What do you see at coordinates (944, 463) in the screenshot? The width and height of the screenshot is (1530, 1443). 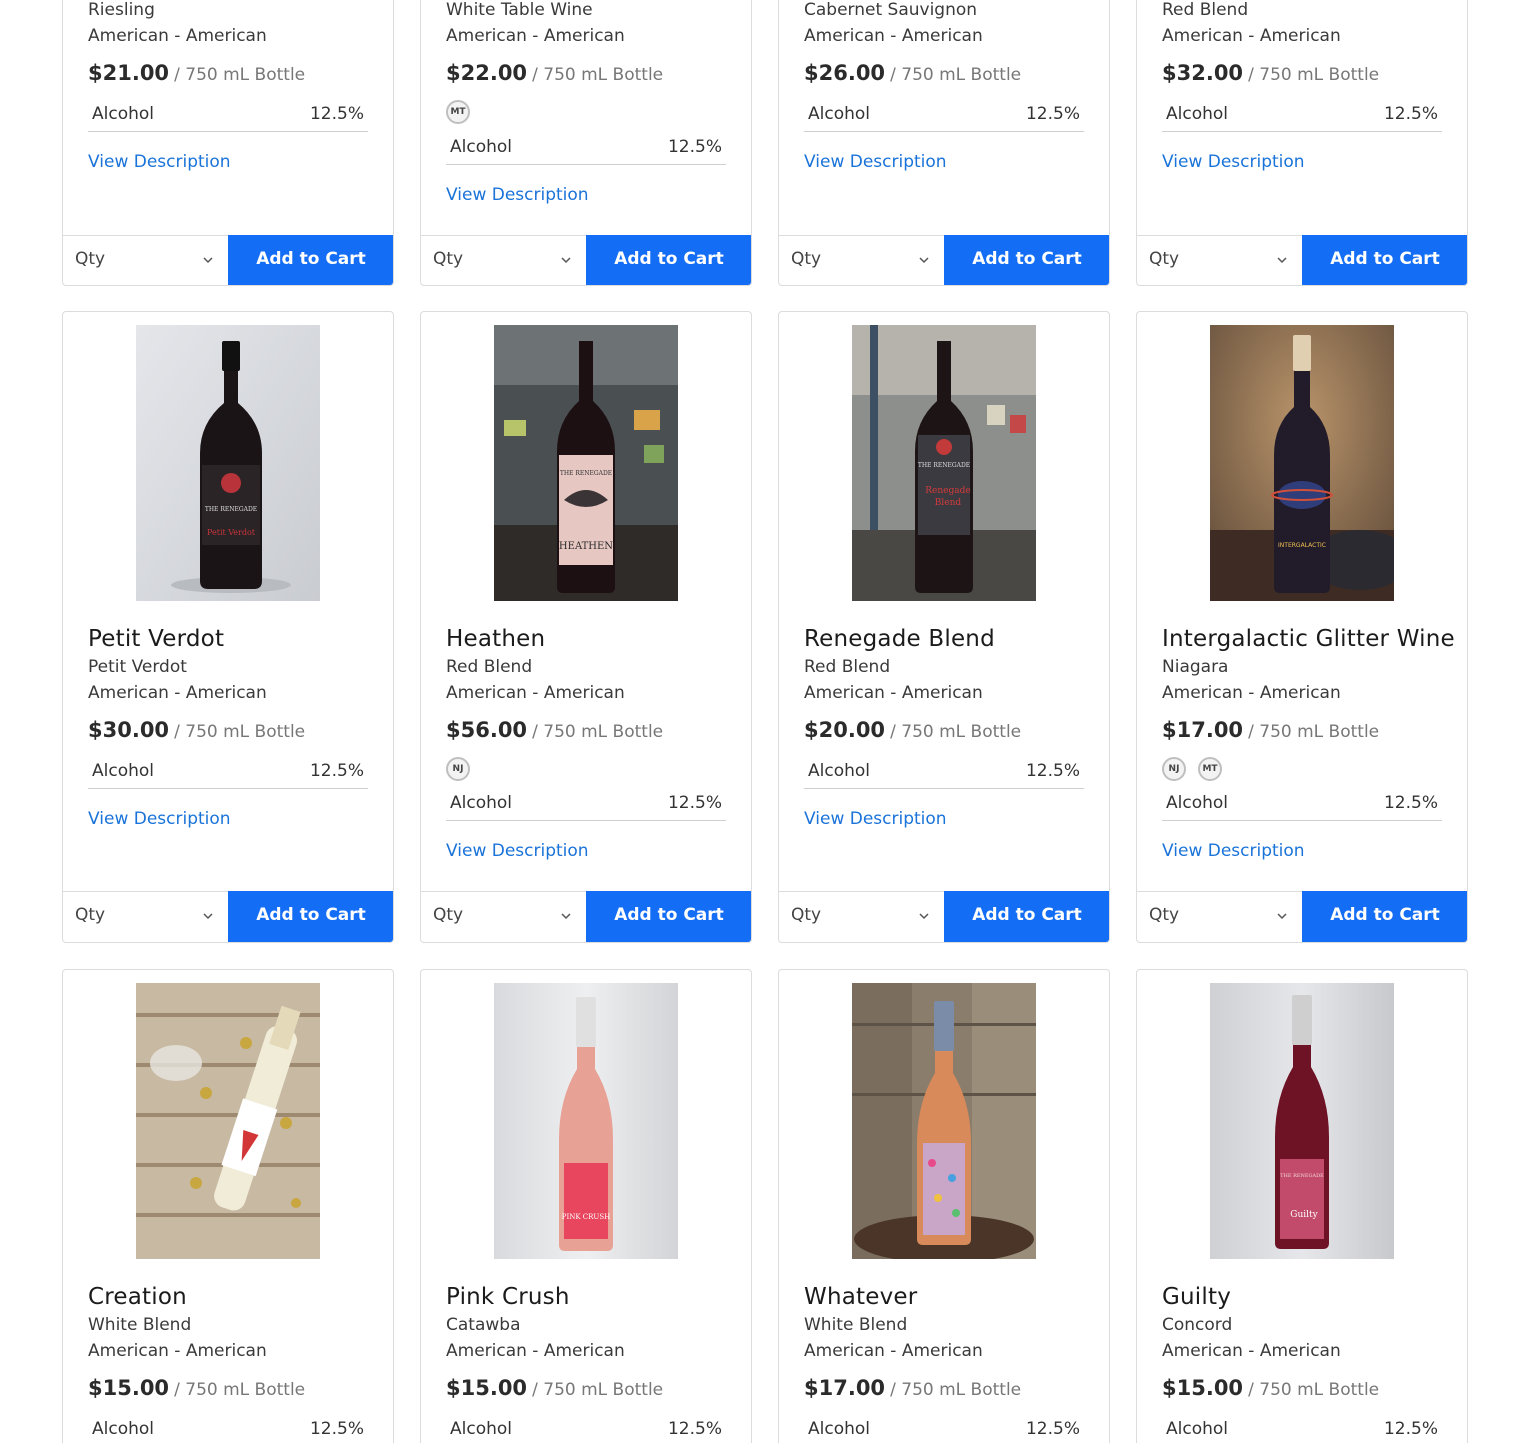 I see `product-image: THE RENEGADE Renegade Blend` at bounding box center [944, 463].